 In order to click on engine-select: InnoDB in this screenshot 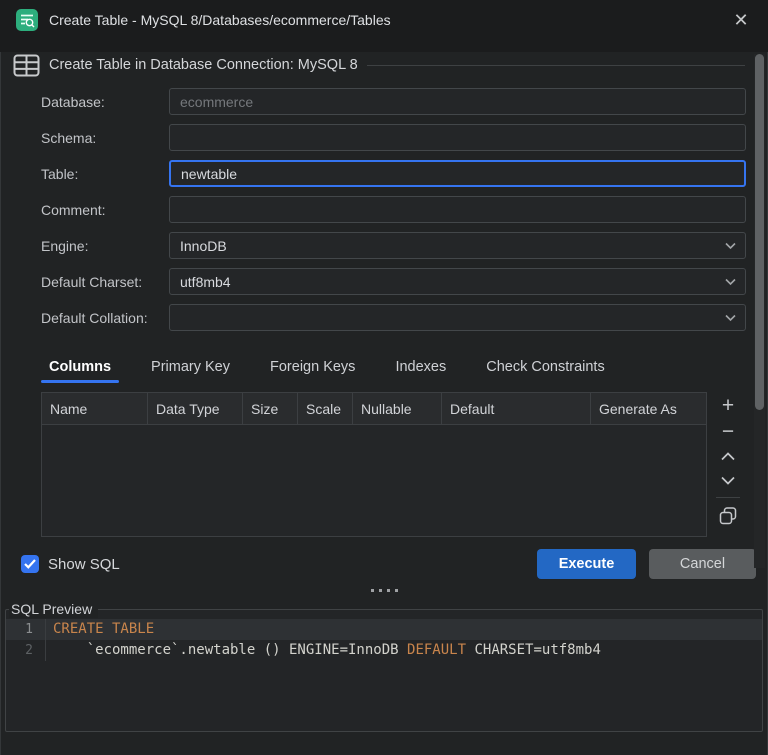, I will do `click(457, 245)`.